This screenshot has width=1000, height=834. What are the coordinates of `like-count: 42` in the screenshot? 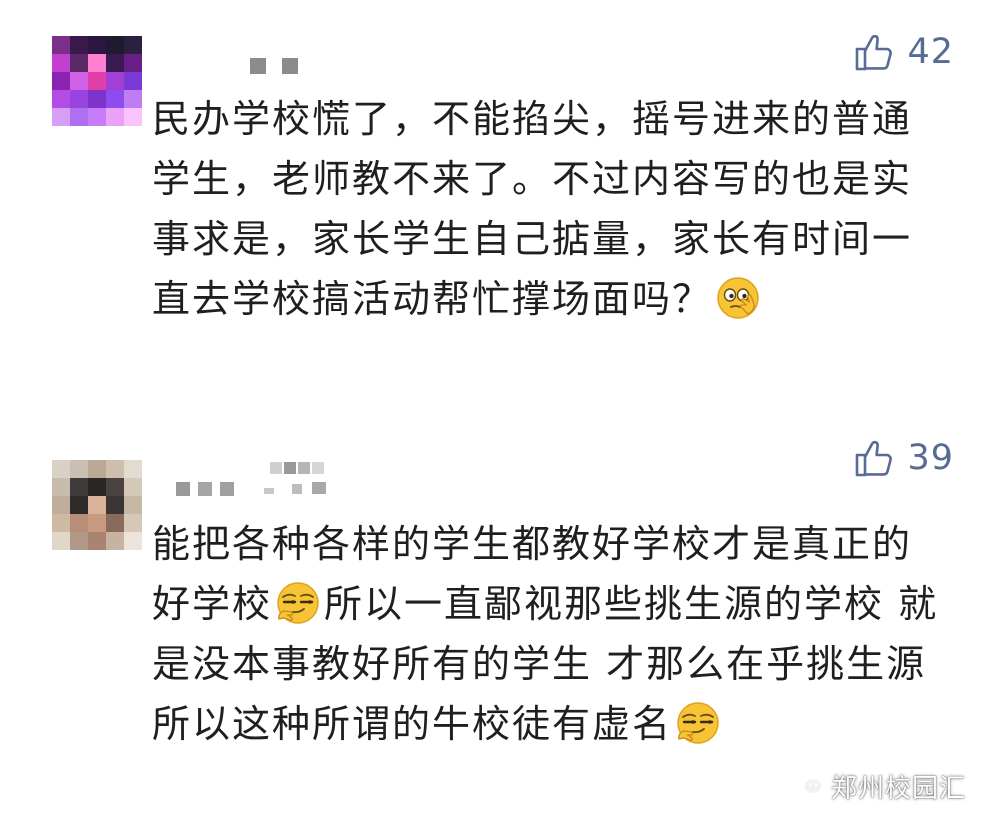 It's located at (930, 52).